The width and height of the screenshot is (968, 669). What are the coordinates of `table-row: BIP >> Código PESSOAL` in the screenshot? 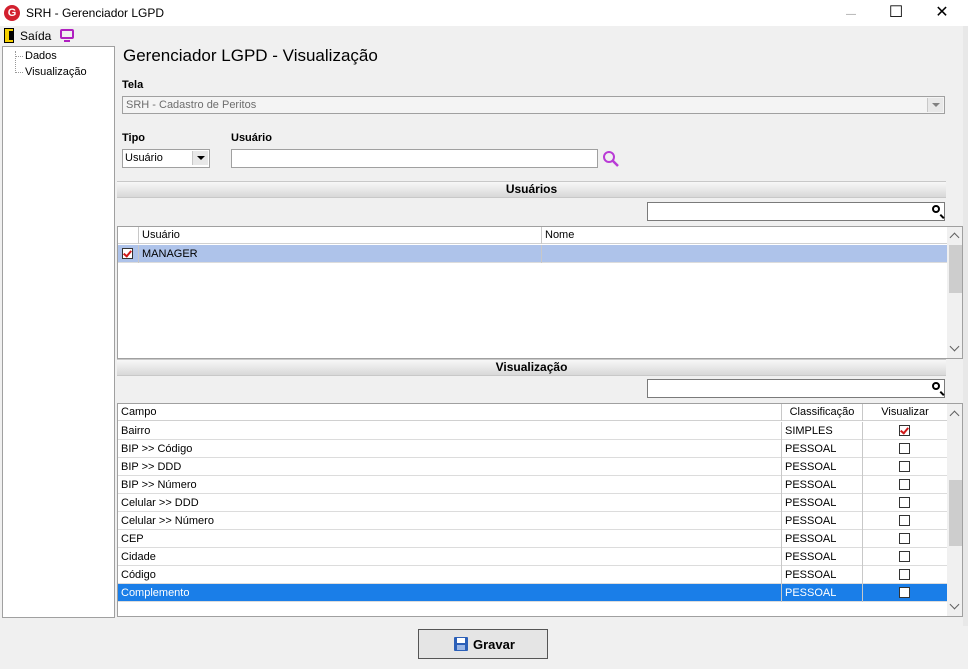 It's located at (532, 449).